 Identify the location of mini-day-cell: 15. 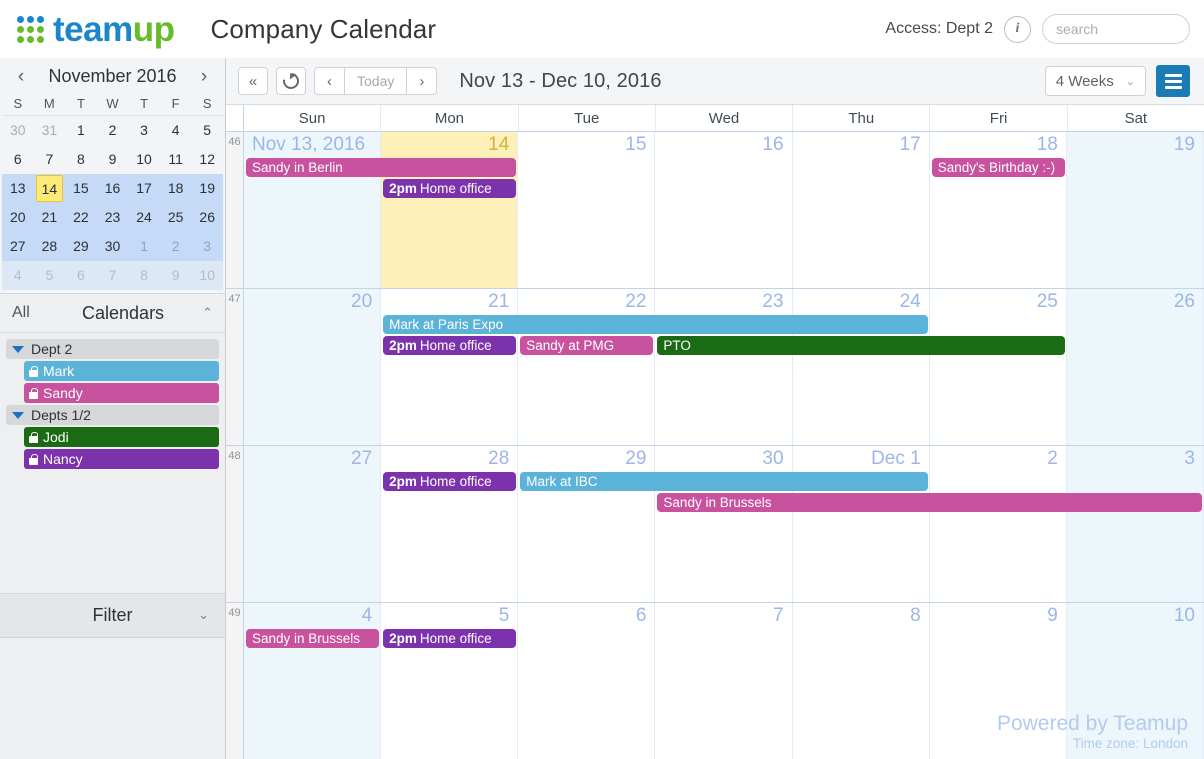
(81, 188).